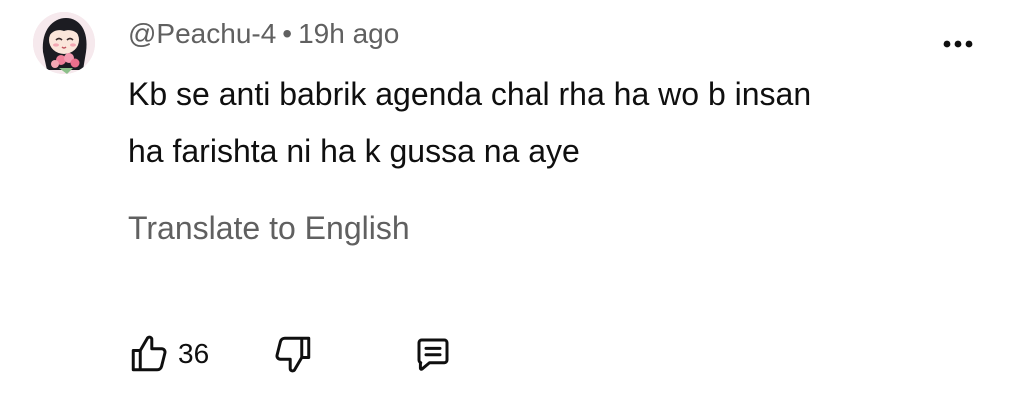  What do you see at coordinates (149, 353) in the screenshot?
I see `thumbs-up-icon` at bounding box center [149, 353].